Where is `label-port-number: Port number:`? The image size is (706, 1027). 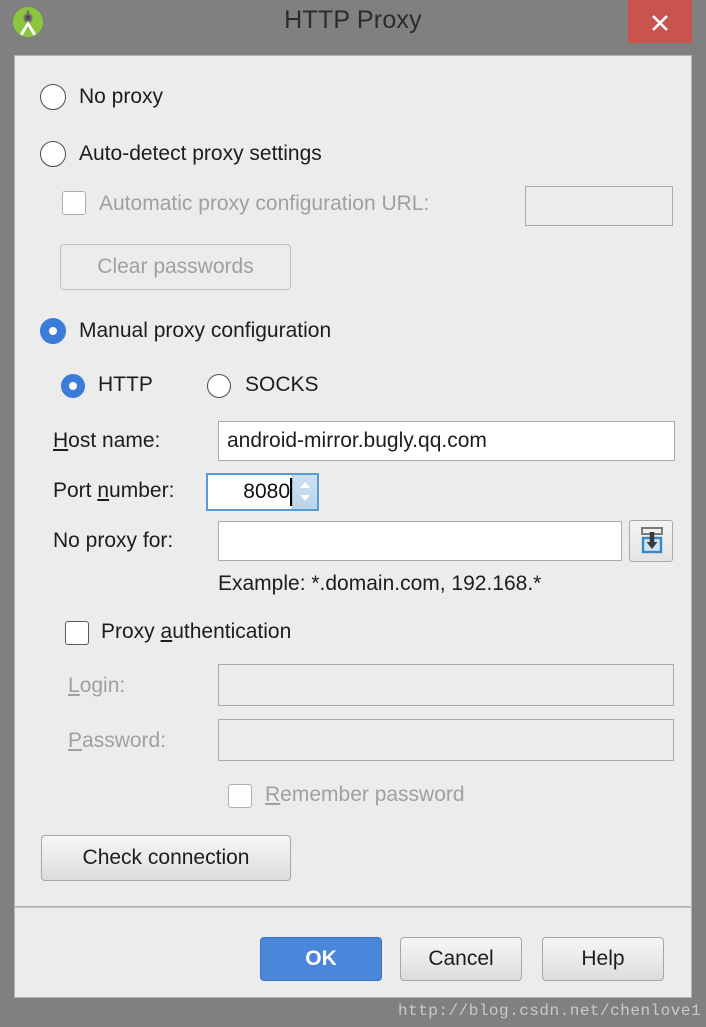 label-port-number: Port number: is located at coordinates (113, 491).